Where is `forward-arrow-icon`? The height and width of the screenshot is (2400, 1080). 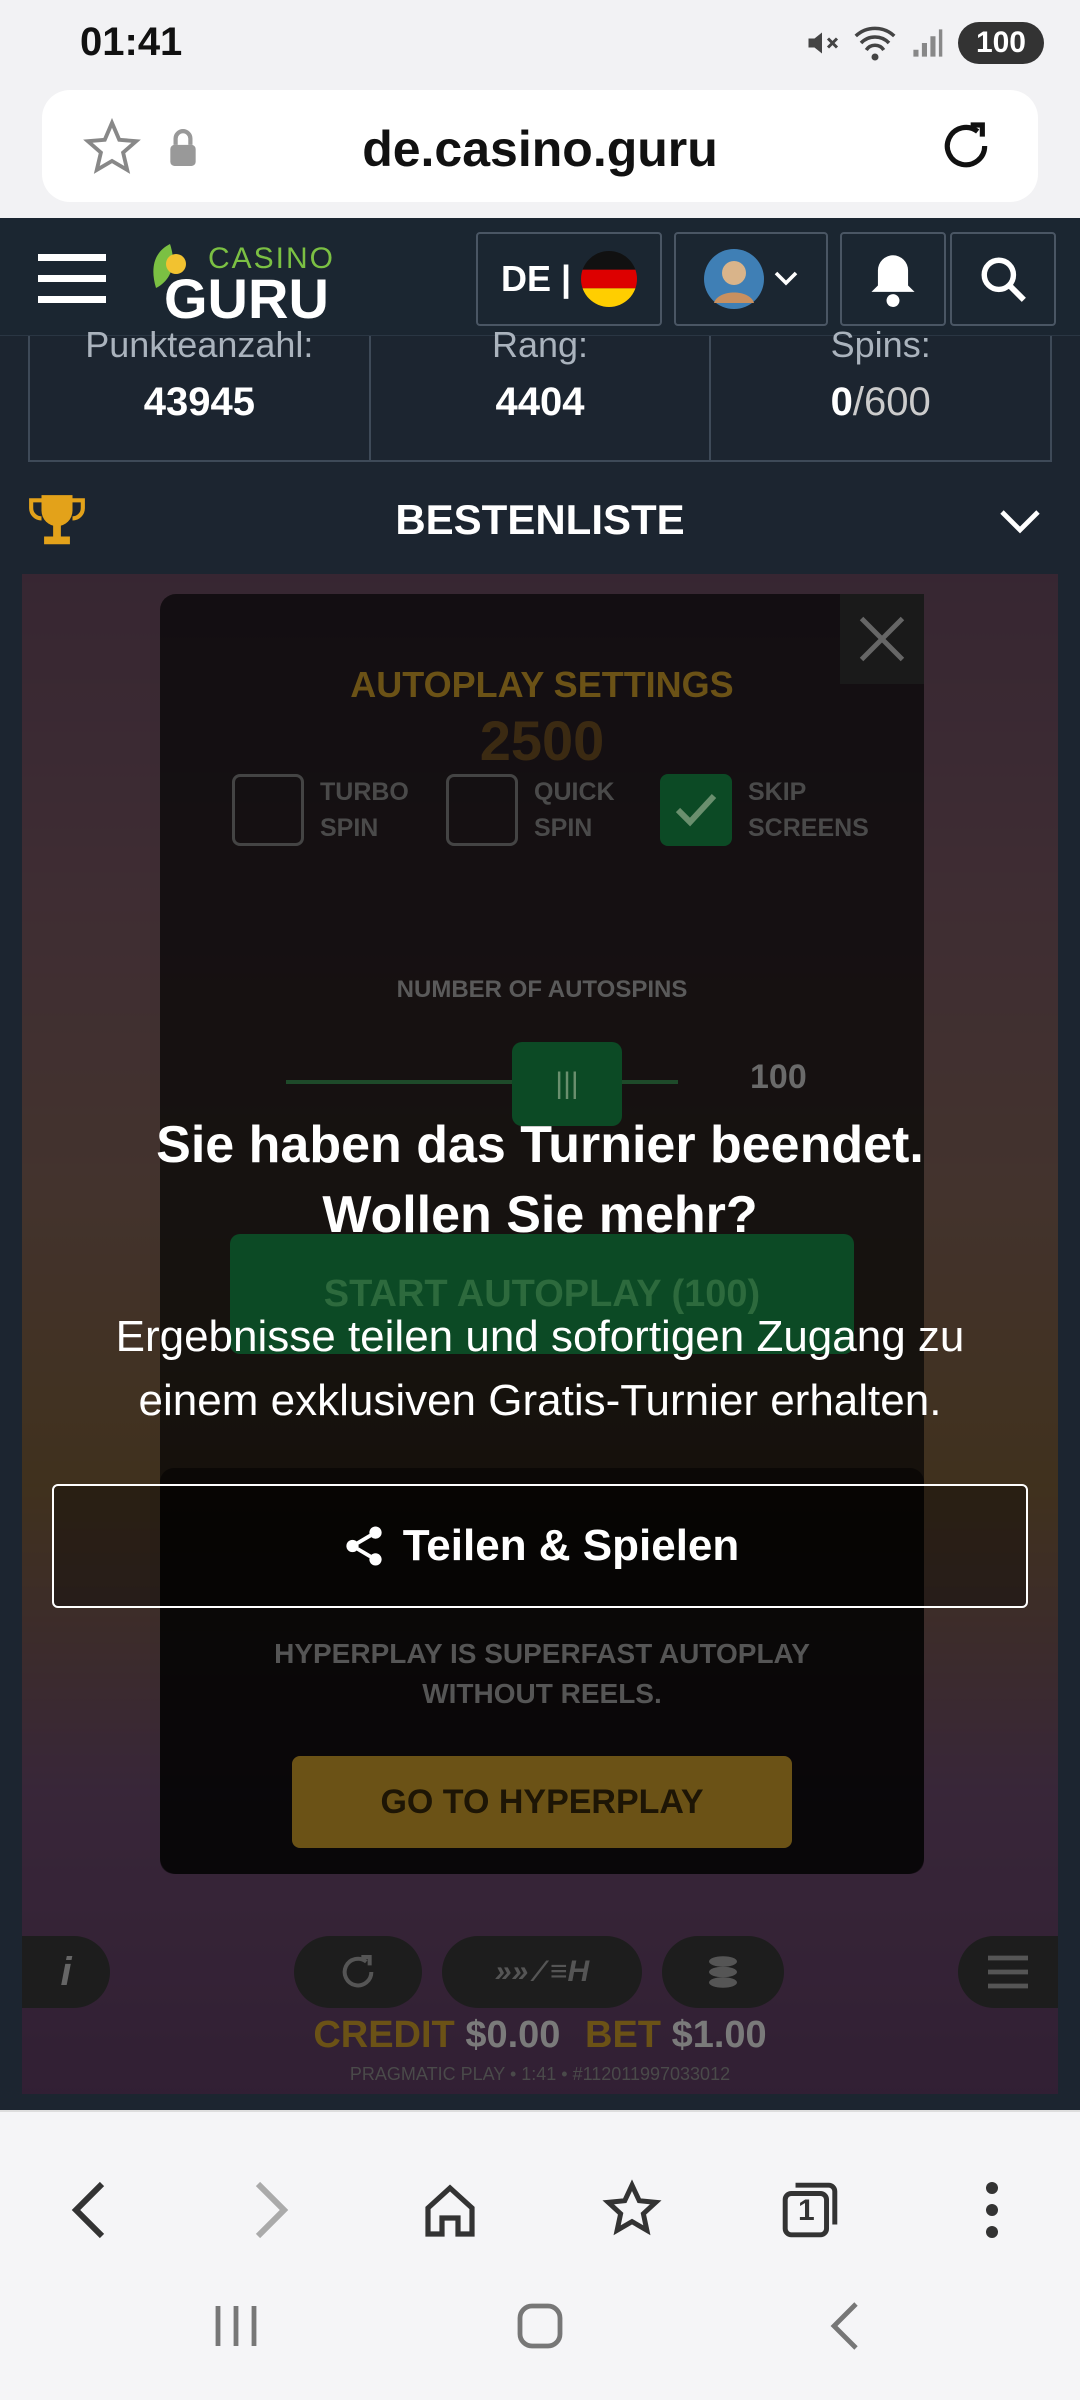
forward-arrow-icon is located at coordinates (272, 2210).